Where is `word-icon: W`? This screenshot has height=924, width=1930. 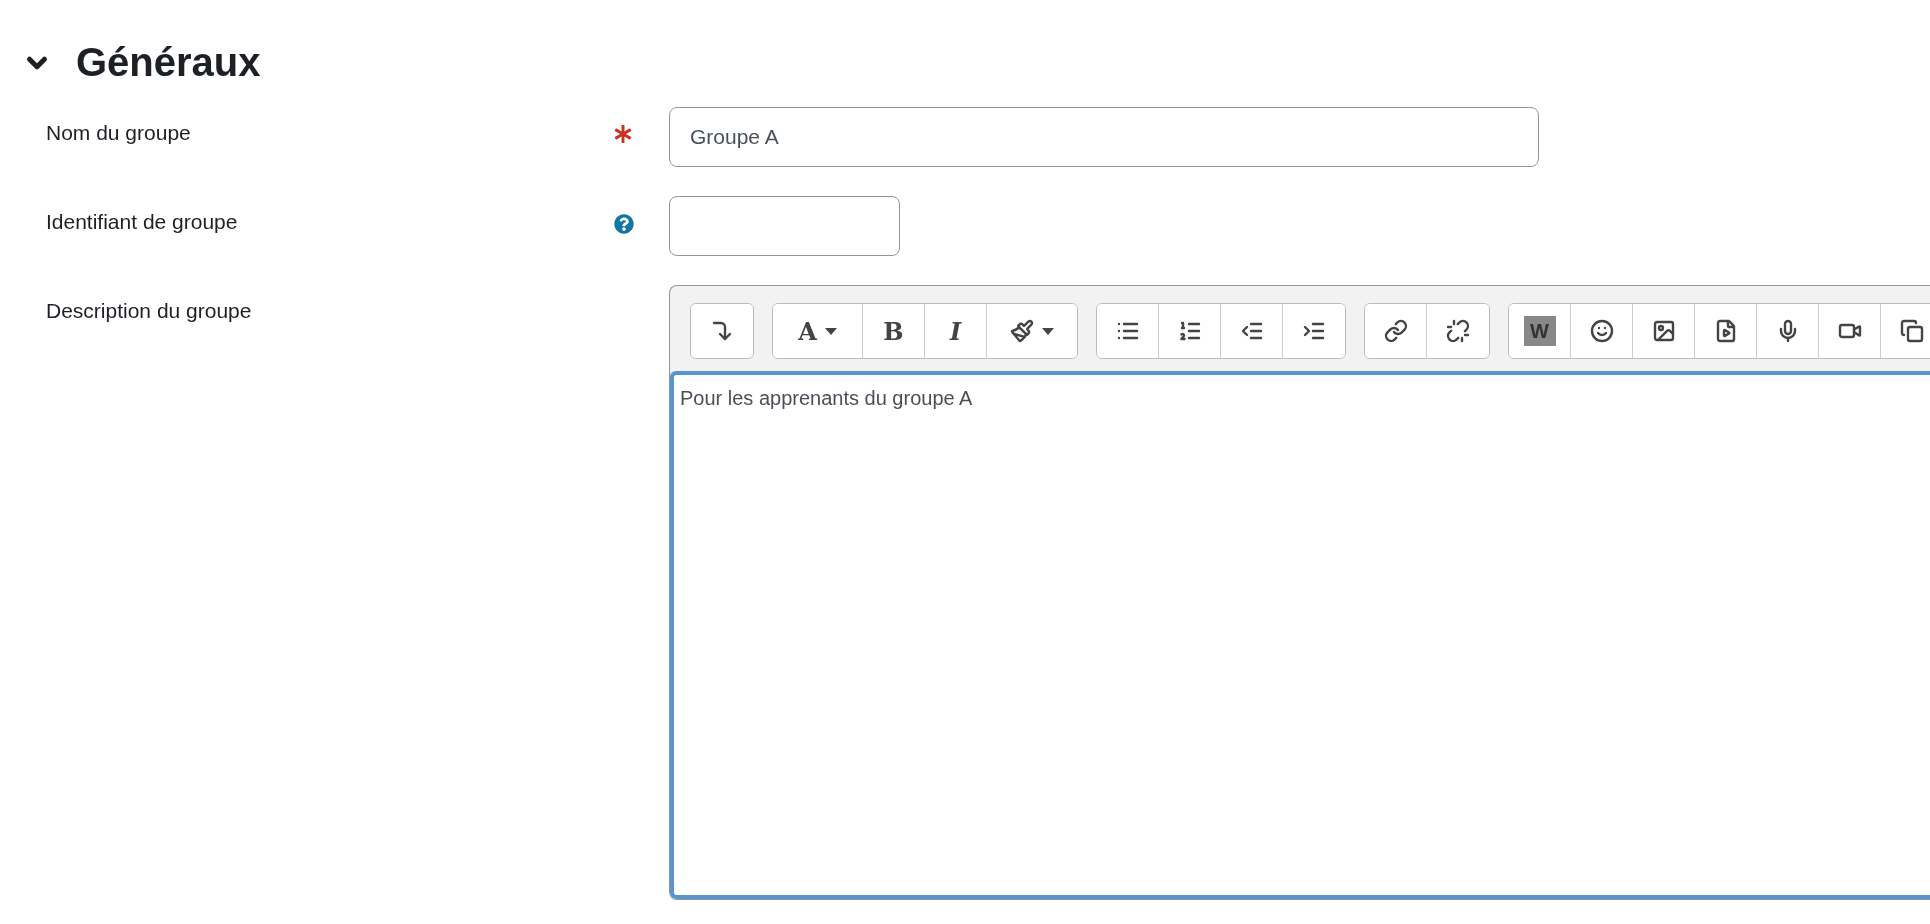 word-icon: W is located at coordinates (1539, 331).